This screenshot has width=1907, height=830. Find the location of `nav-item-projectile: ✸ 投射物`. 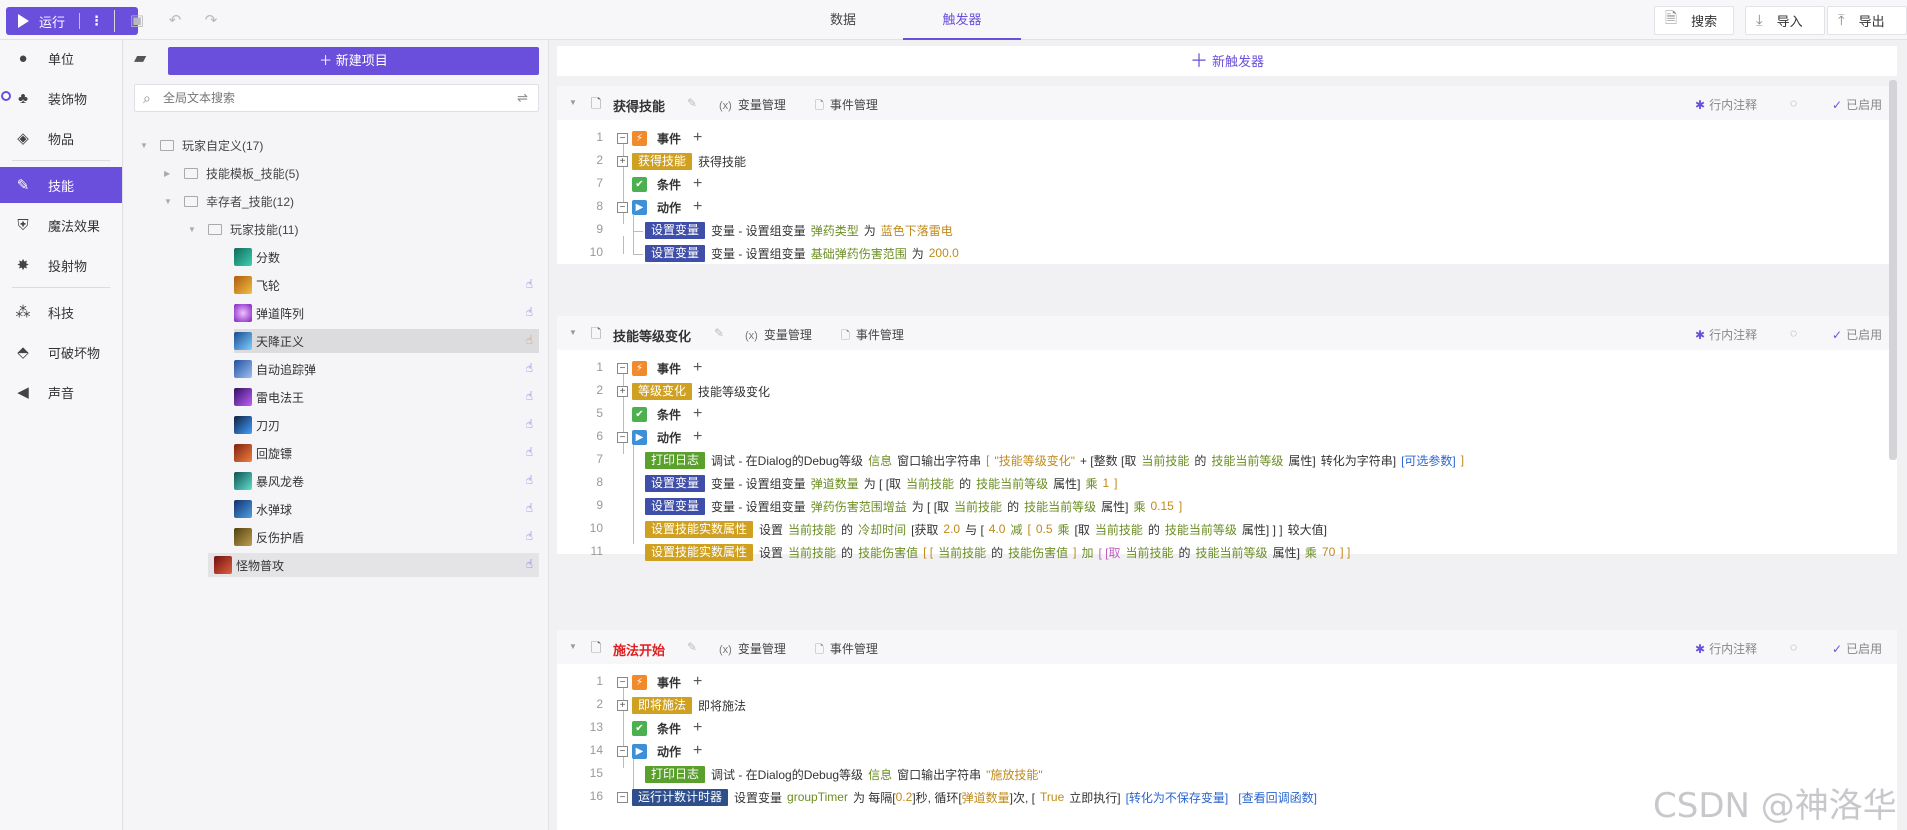

nav-item-projectile: ✸ 投射物 is located at coordinates (61, 265).